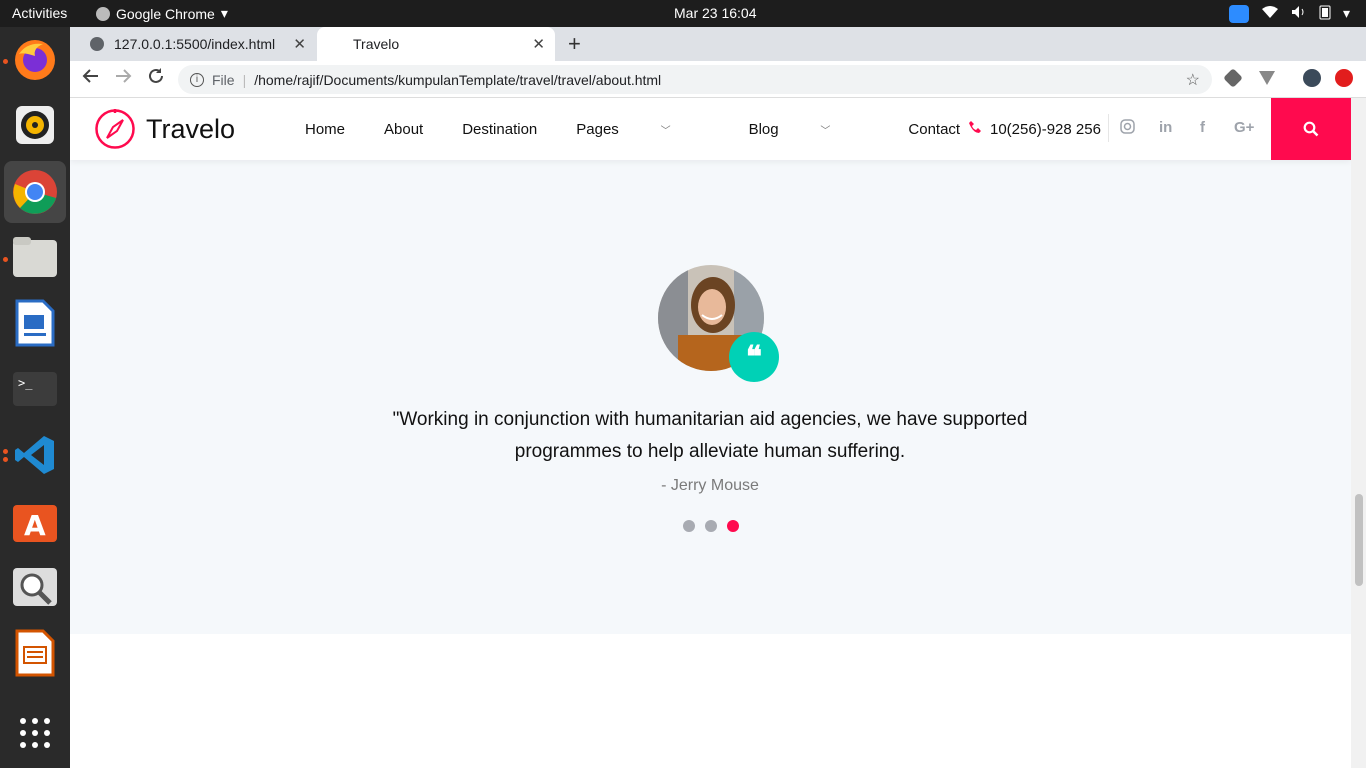 This screenshot has width=1366, height=768. I want to click on dock: >_ A, so click(35, 397).